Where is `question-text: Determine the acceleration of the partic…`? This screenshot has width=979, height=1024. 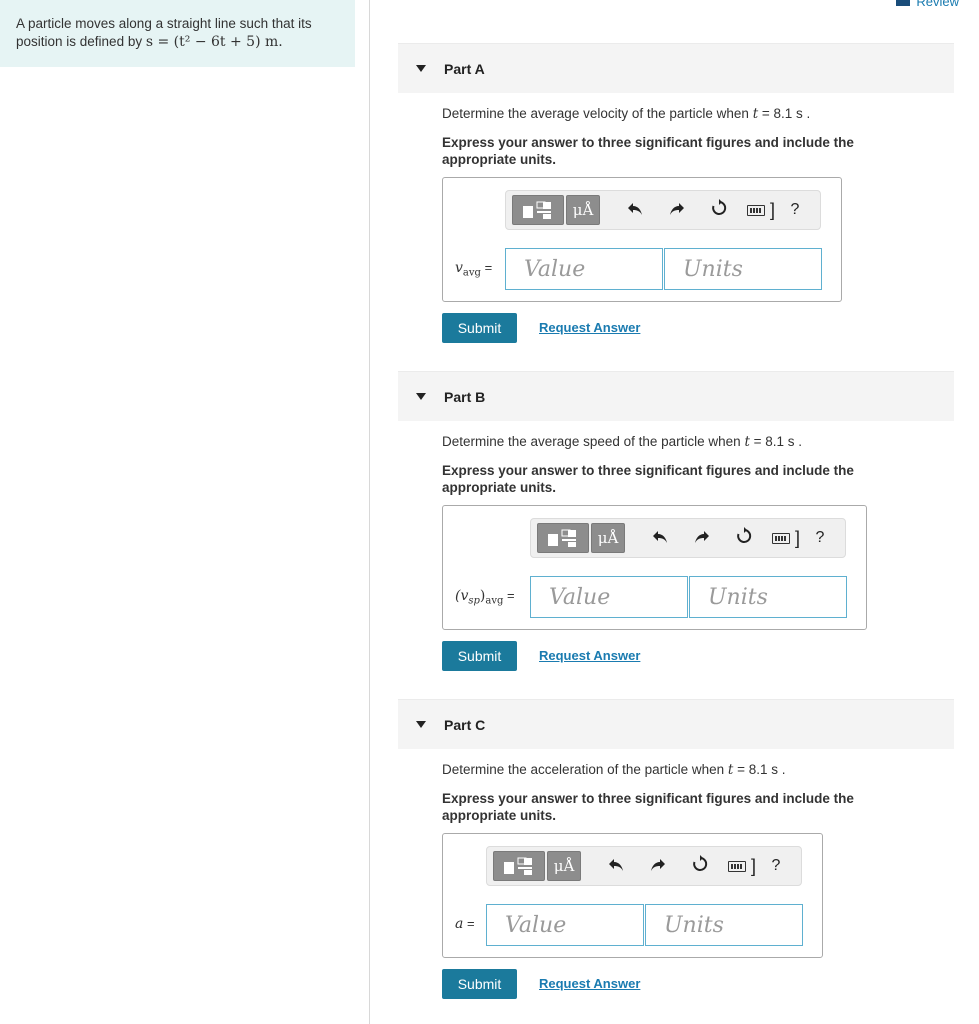 question-text: Determine the acceleration of the partic… is located at coordinates (583, 769).